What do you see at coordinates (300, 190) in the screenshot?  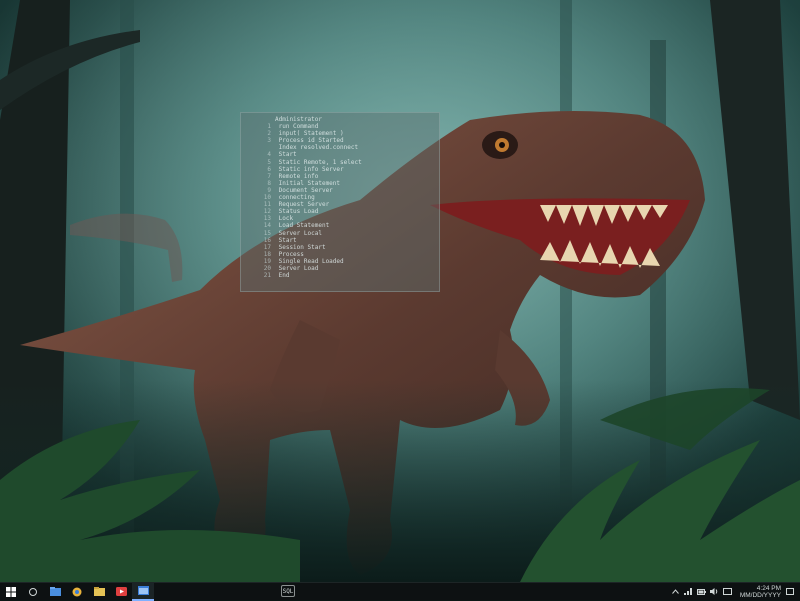 I see `terminal-line: 9 Document Server` at bounding box center [300, 190].